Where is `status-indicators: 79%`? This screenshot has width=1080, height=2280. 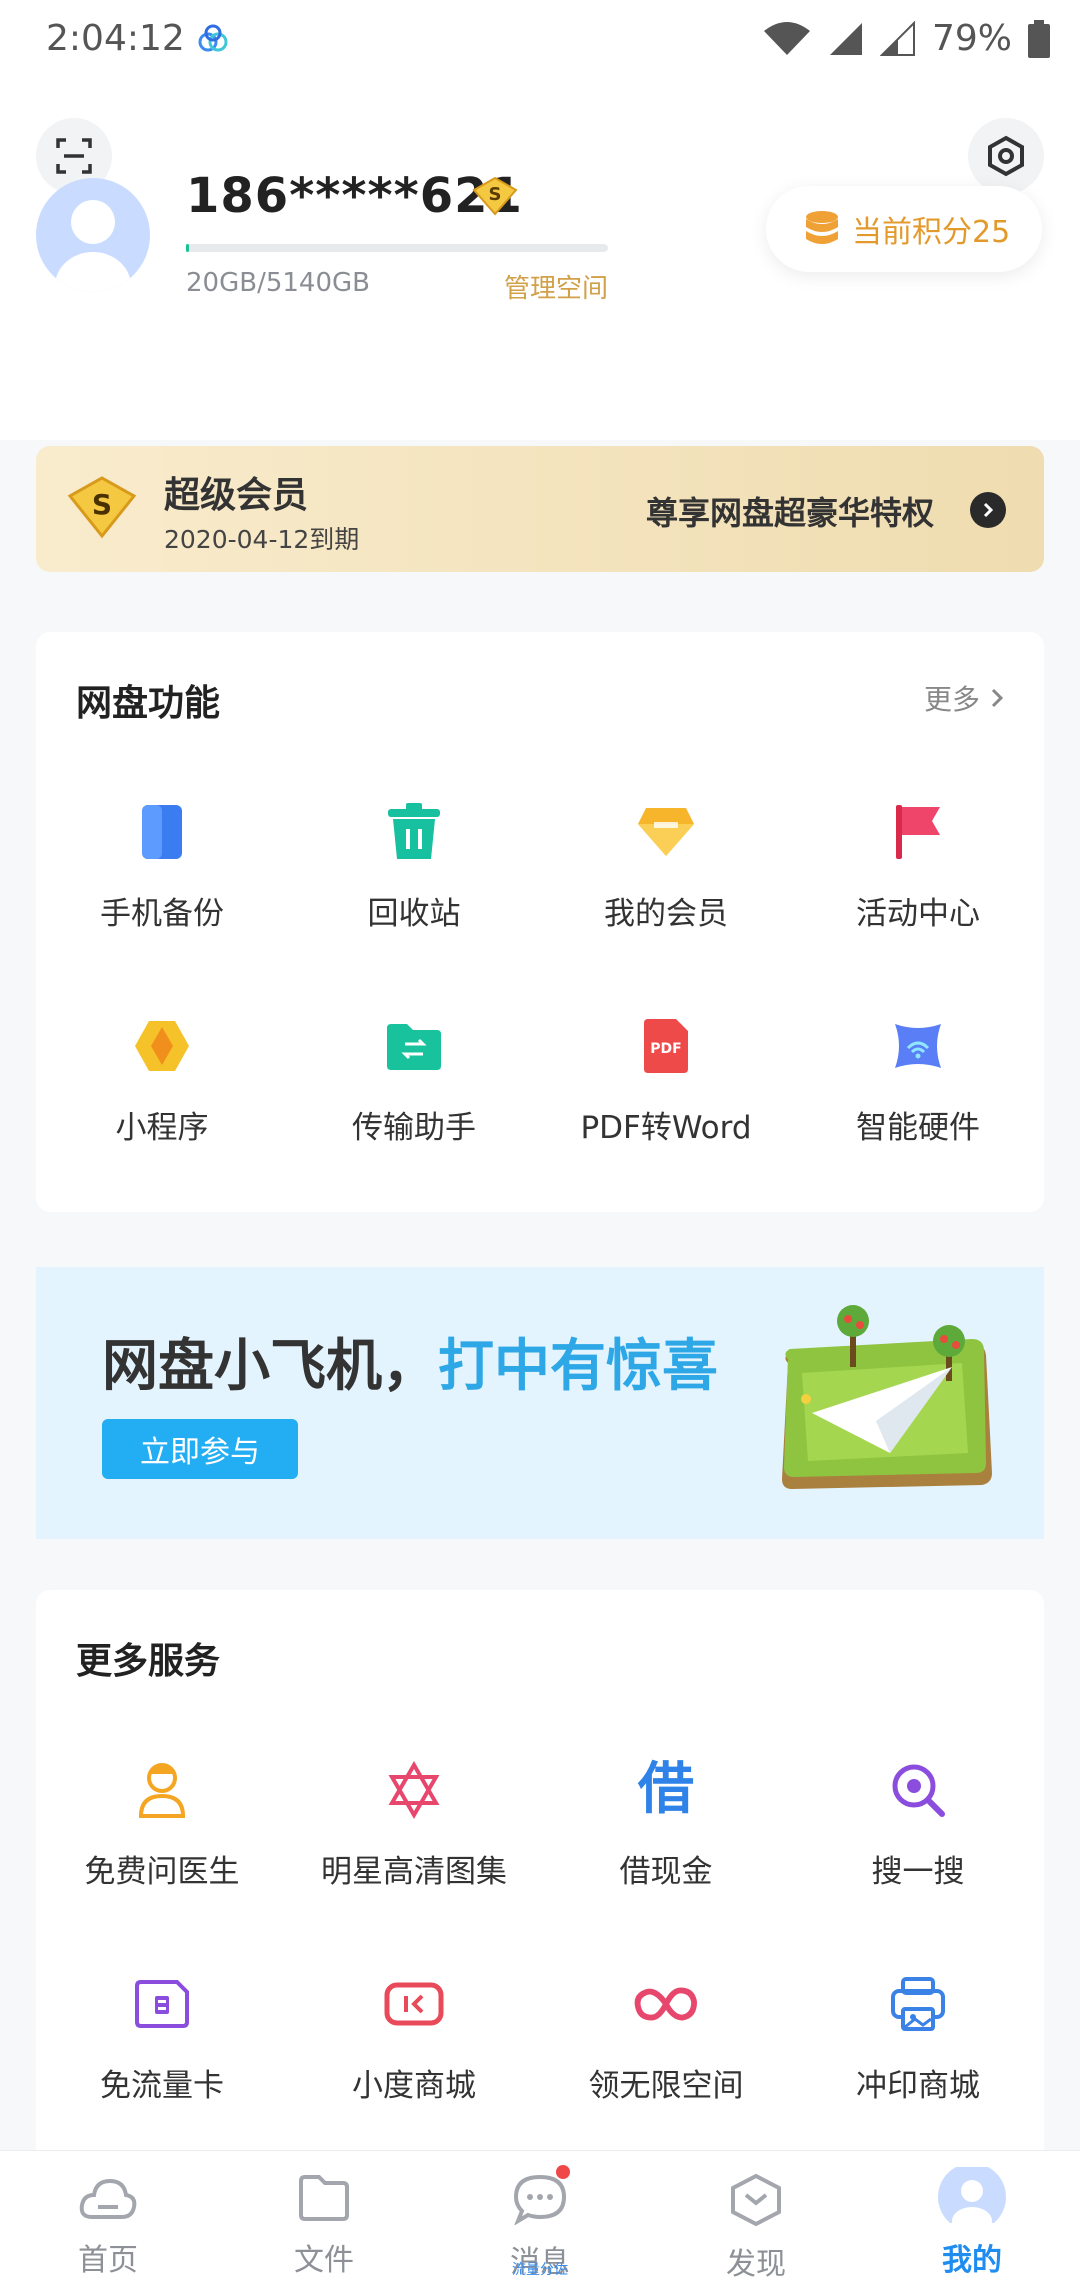 status-indicators: 79% is located at coordinates (906, 38).